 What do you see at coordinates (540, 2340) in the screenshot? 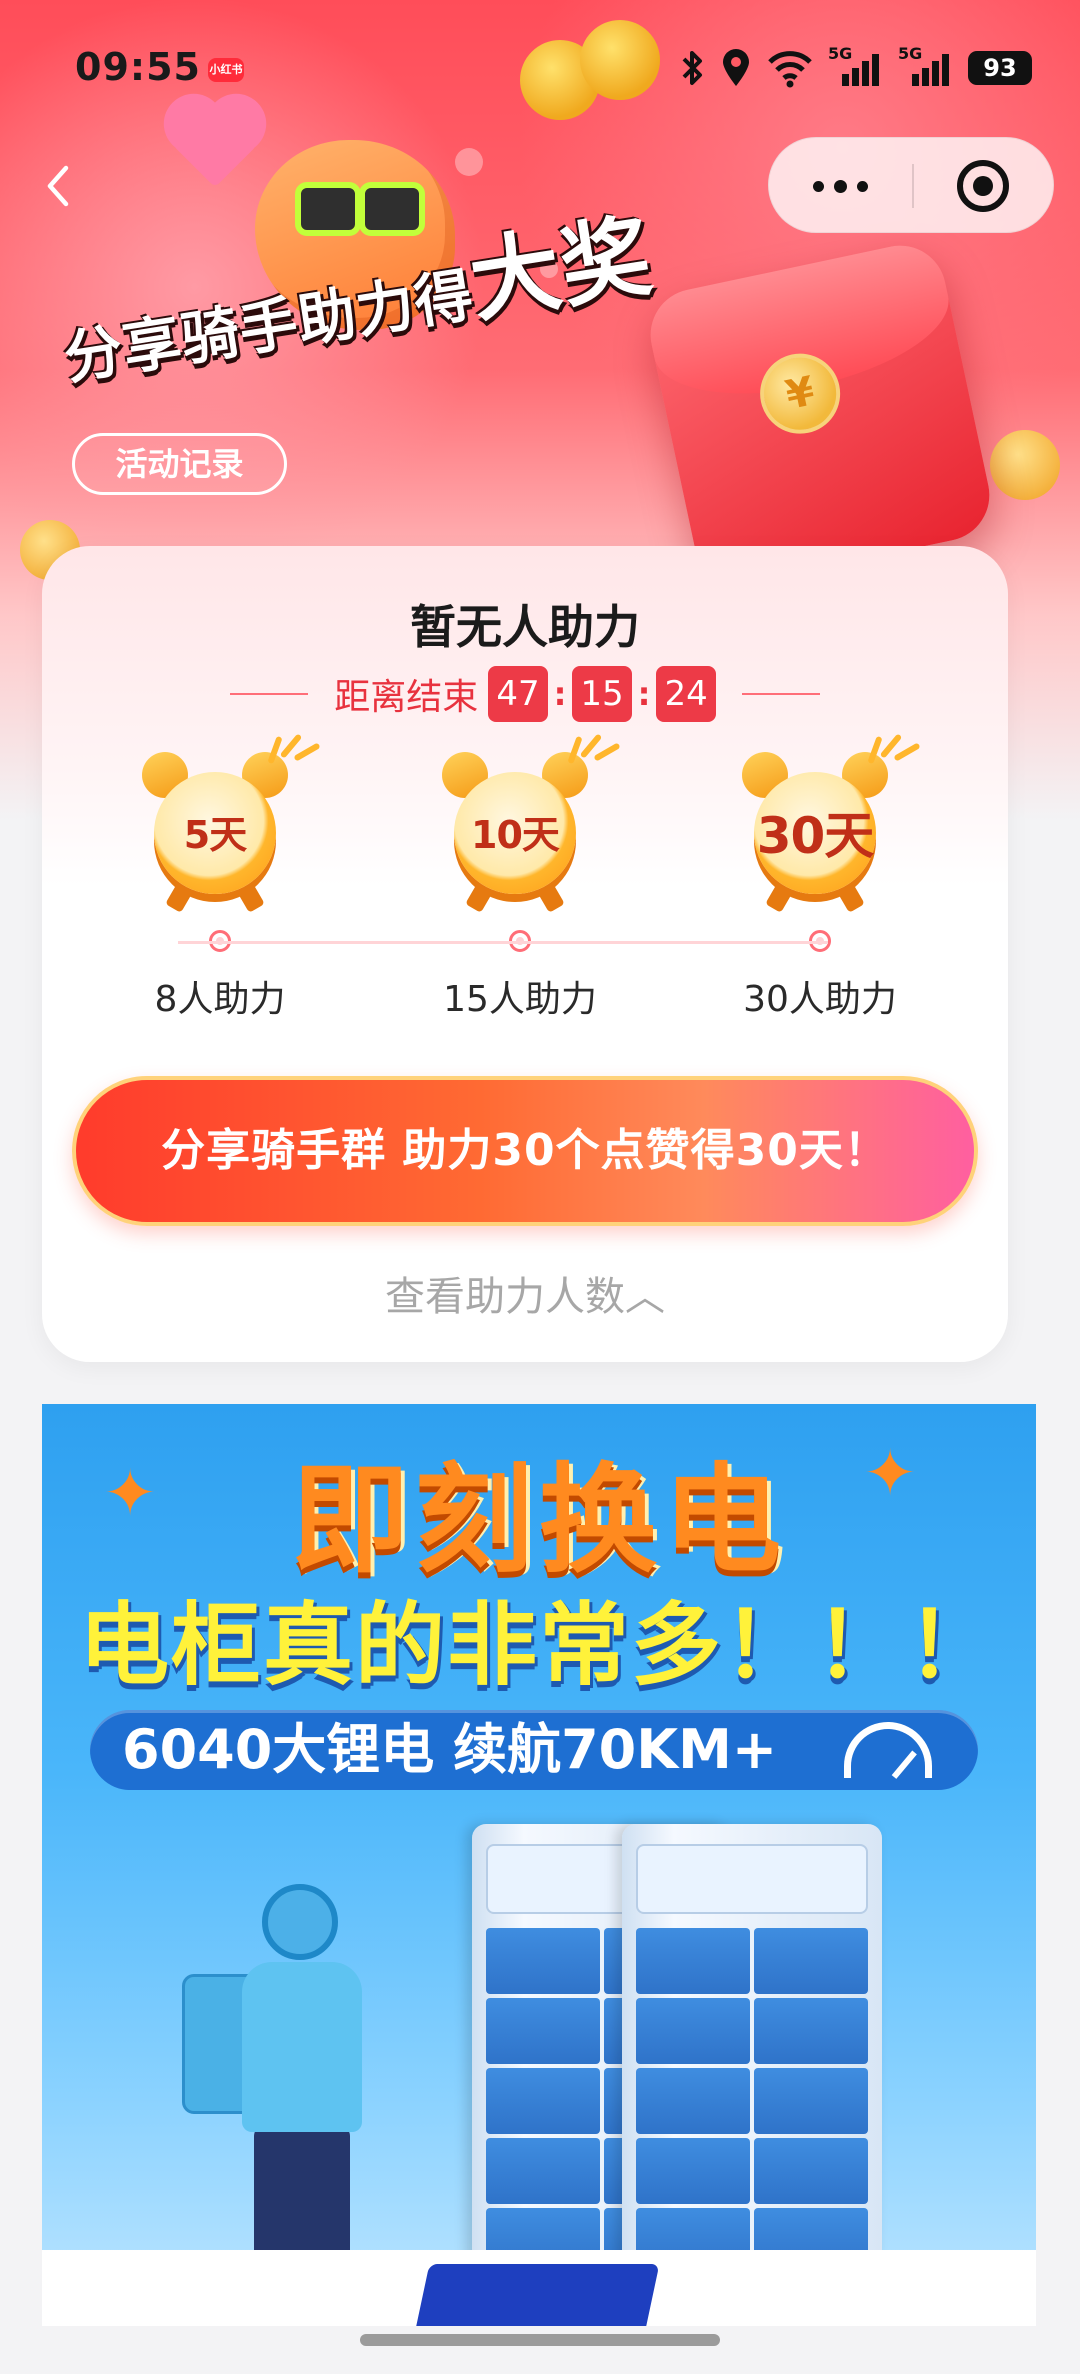
I see `home-indicator` at bounding box center [540, 2340].